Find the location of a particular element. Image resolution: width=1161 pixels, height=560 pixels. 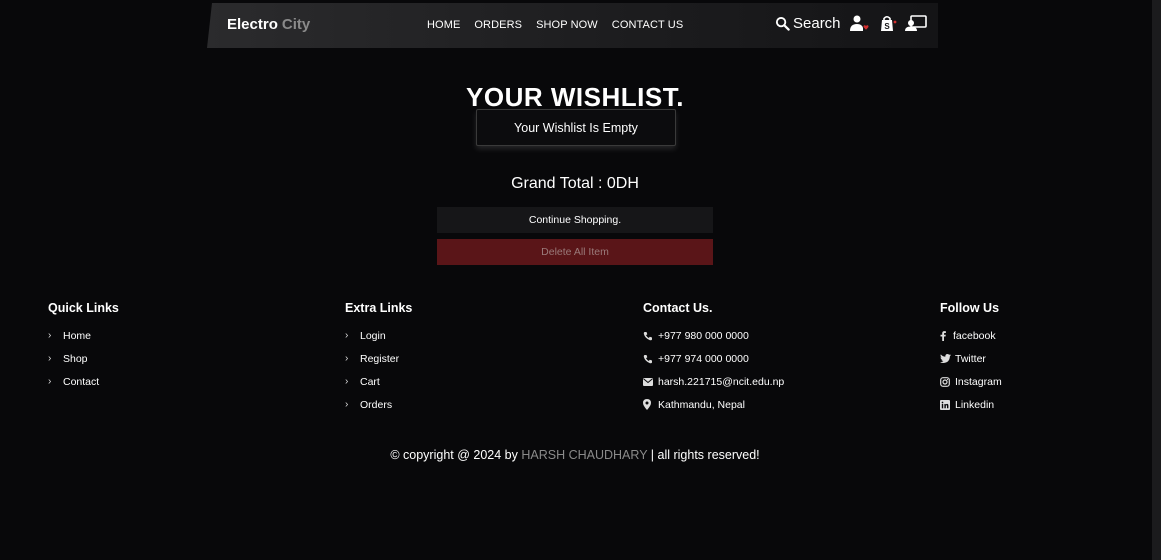

nav-shop-now: SHOP NOW is located at coordinates (567, 25).